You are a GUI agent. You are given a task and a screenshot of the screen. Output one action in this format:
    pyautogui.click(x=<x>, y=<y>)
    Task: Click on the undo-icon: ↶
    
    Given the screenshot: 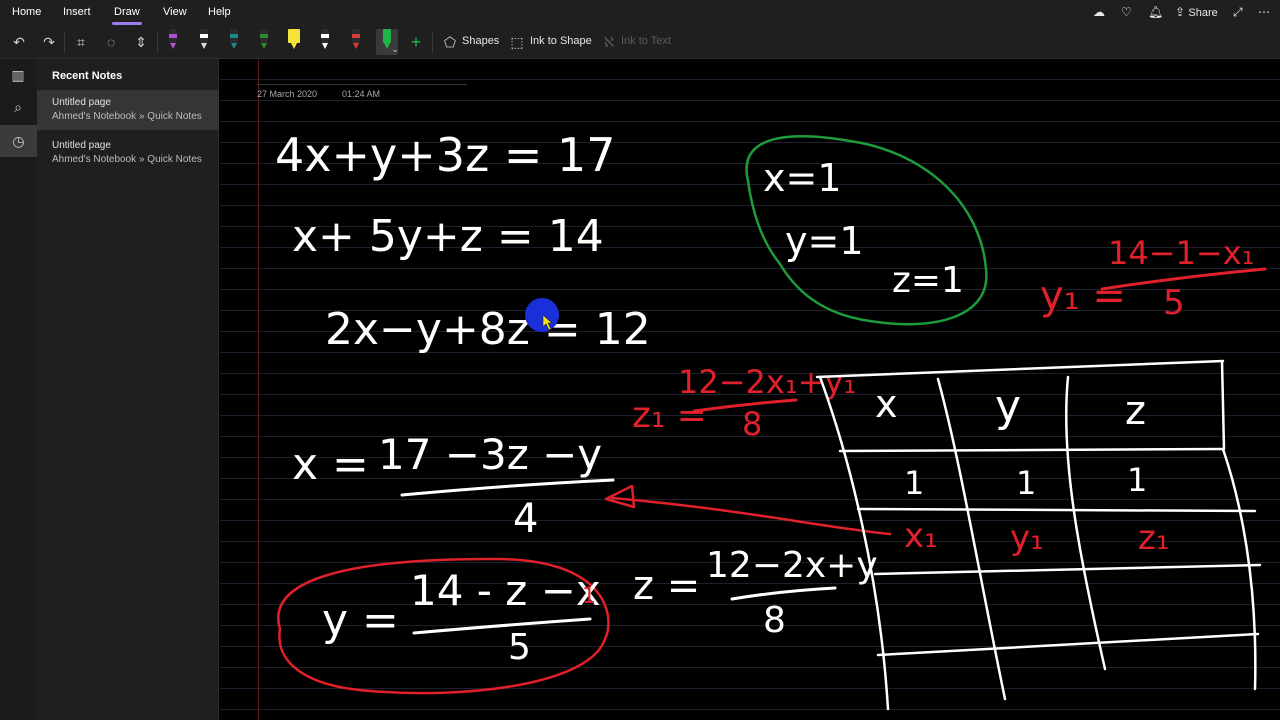 What is the action you would take?
    pyautogui.click(x=19, y=42)
    